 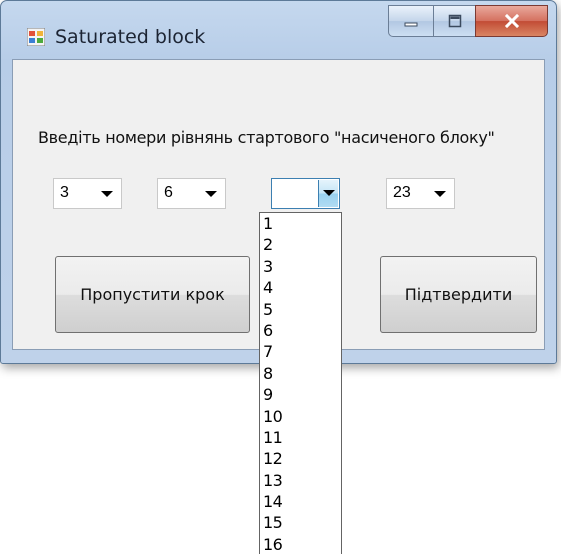 What do you see at coordinates (168, 192) in the screenshot?
I see `combo-value: 6` at bounding box center [168, 192].